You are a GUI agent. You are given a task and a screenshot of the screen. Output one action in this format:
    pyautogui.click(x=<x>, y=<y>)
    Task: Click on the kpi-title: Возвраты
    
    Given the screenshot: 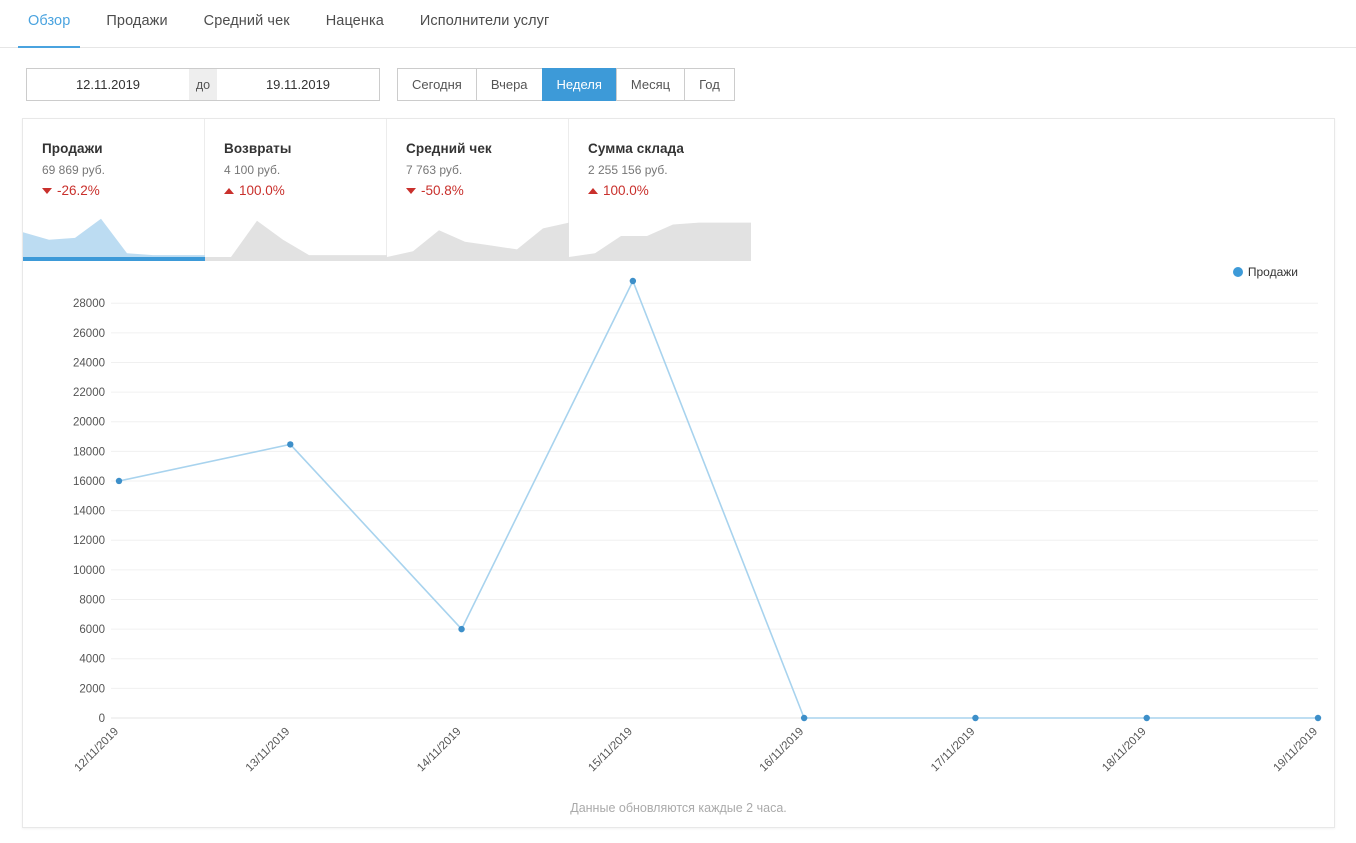 What is the action you would take?
    pyautogui.click(x=258, y=148)
    